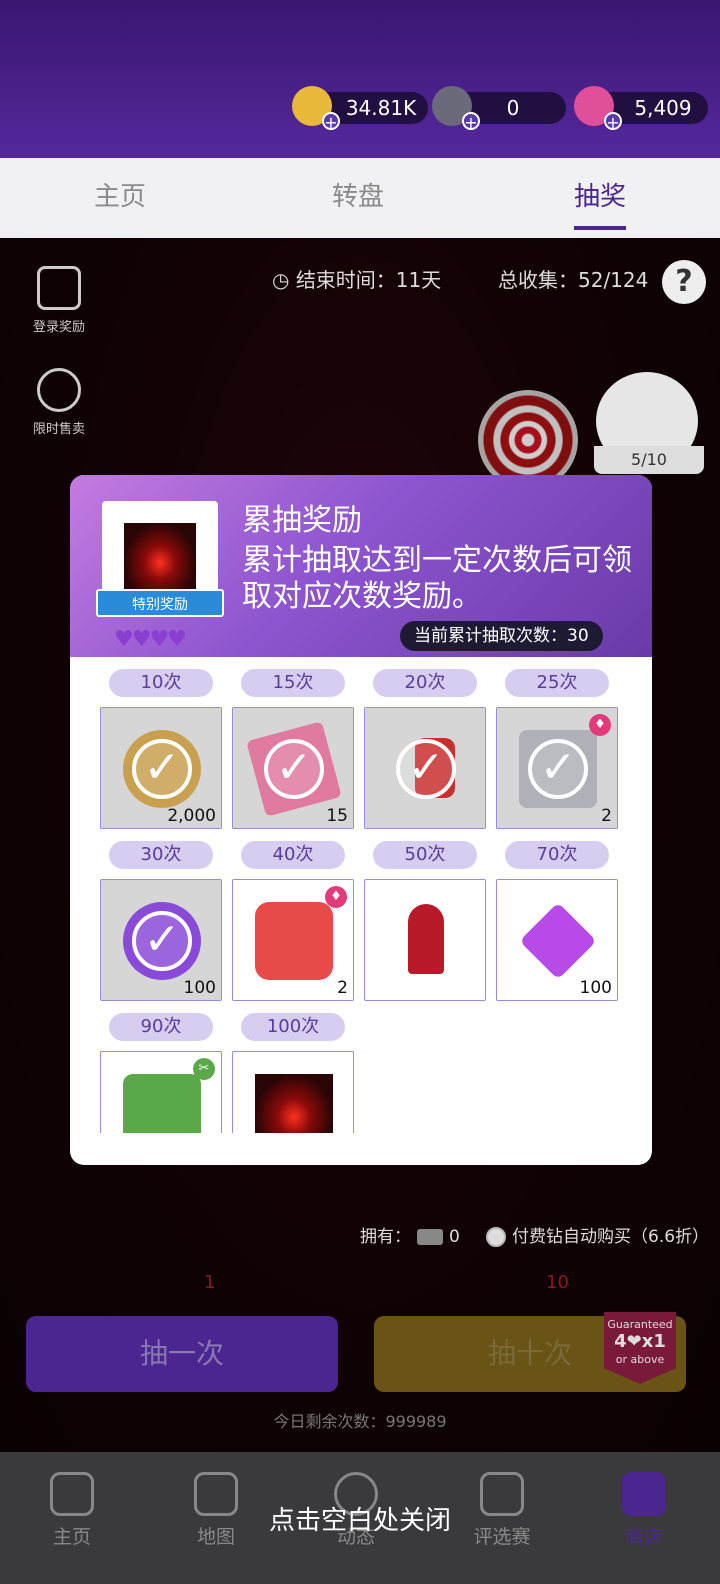 This screenshot has width=720, height=1584. Describe the element at coordinates (293, 855) in the screenshot. I see `reward-threshold: 40次` at that location.